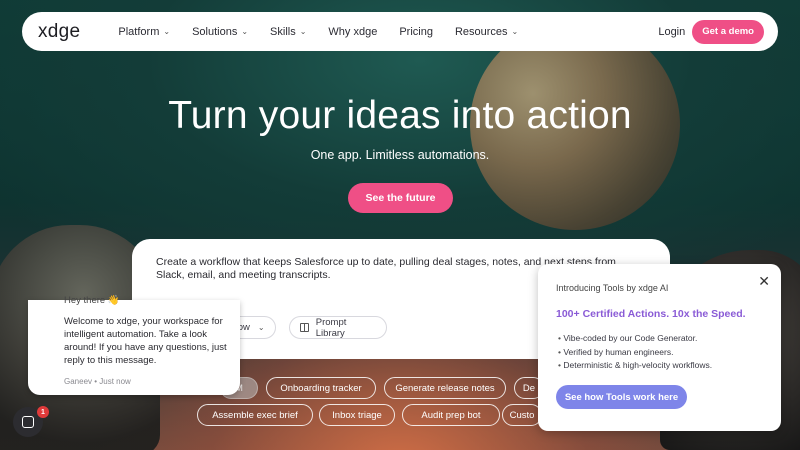 The height and width of the screenshot is (450, 800). What do you see at coordinates (764, 281) in the screenshot?
I see `close-icon: ✕` at bounding box center [764, 281].